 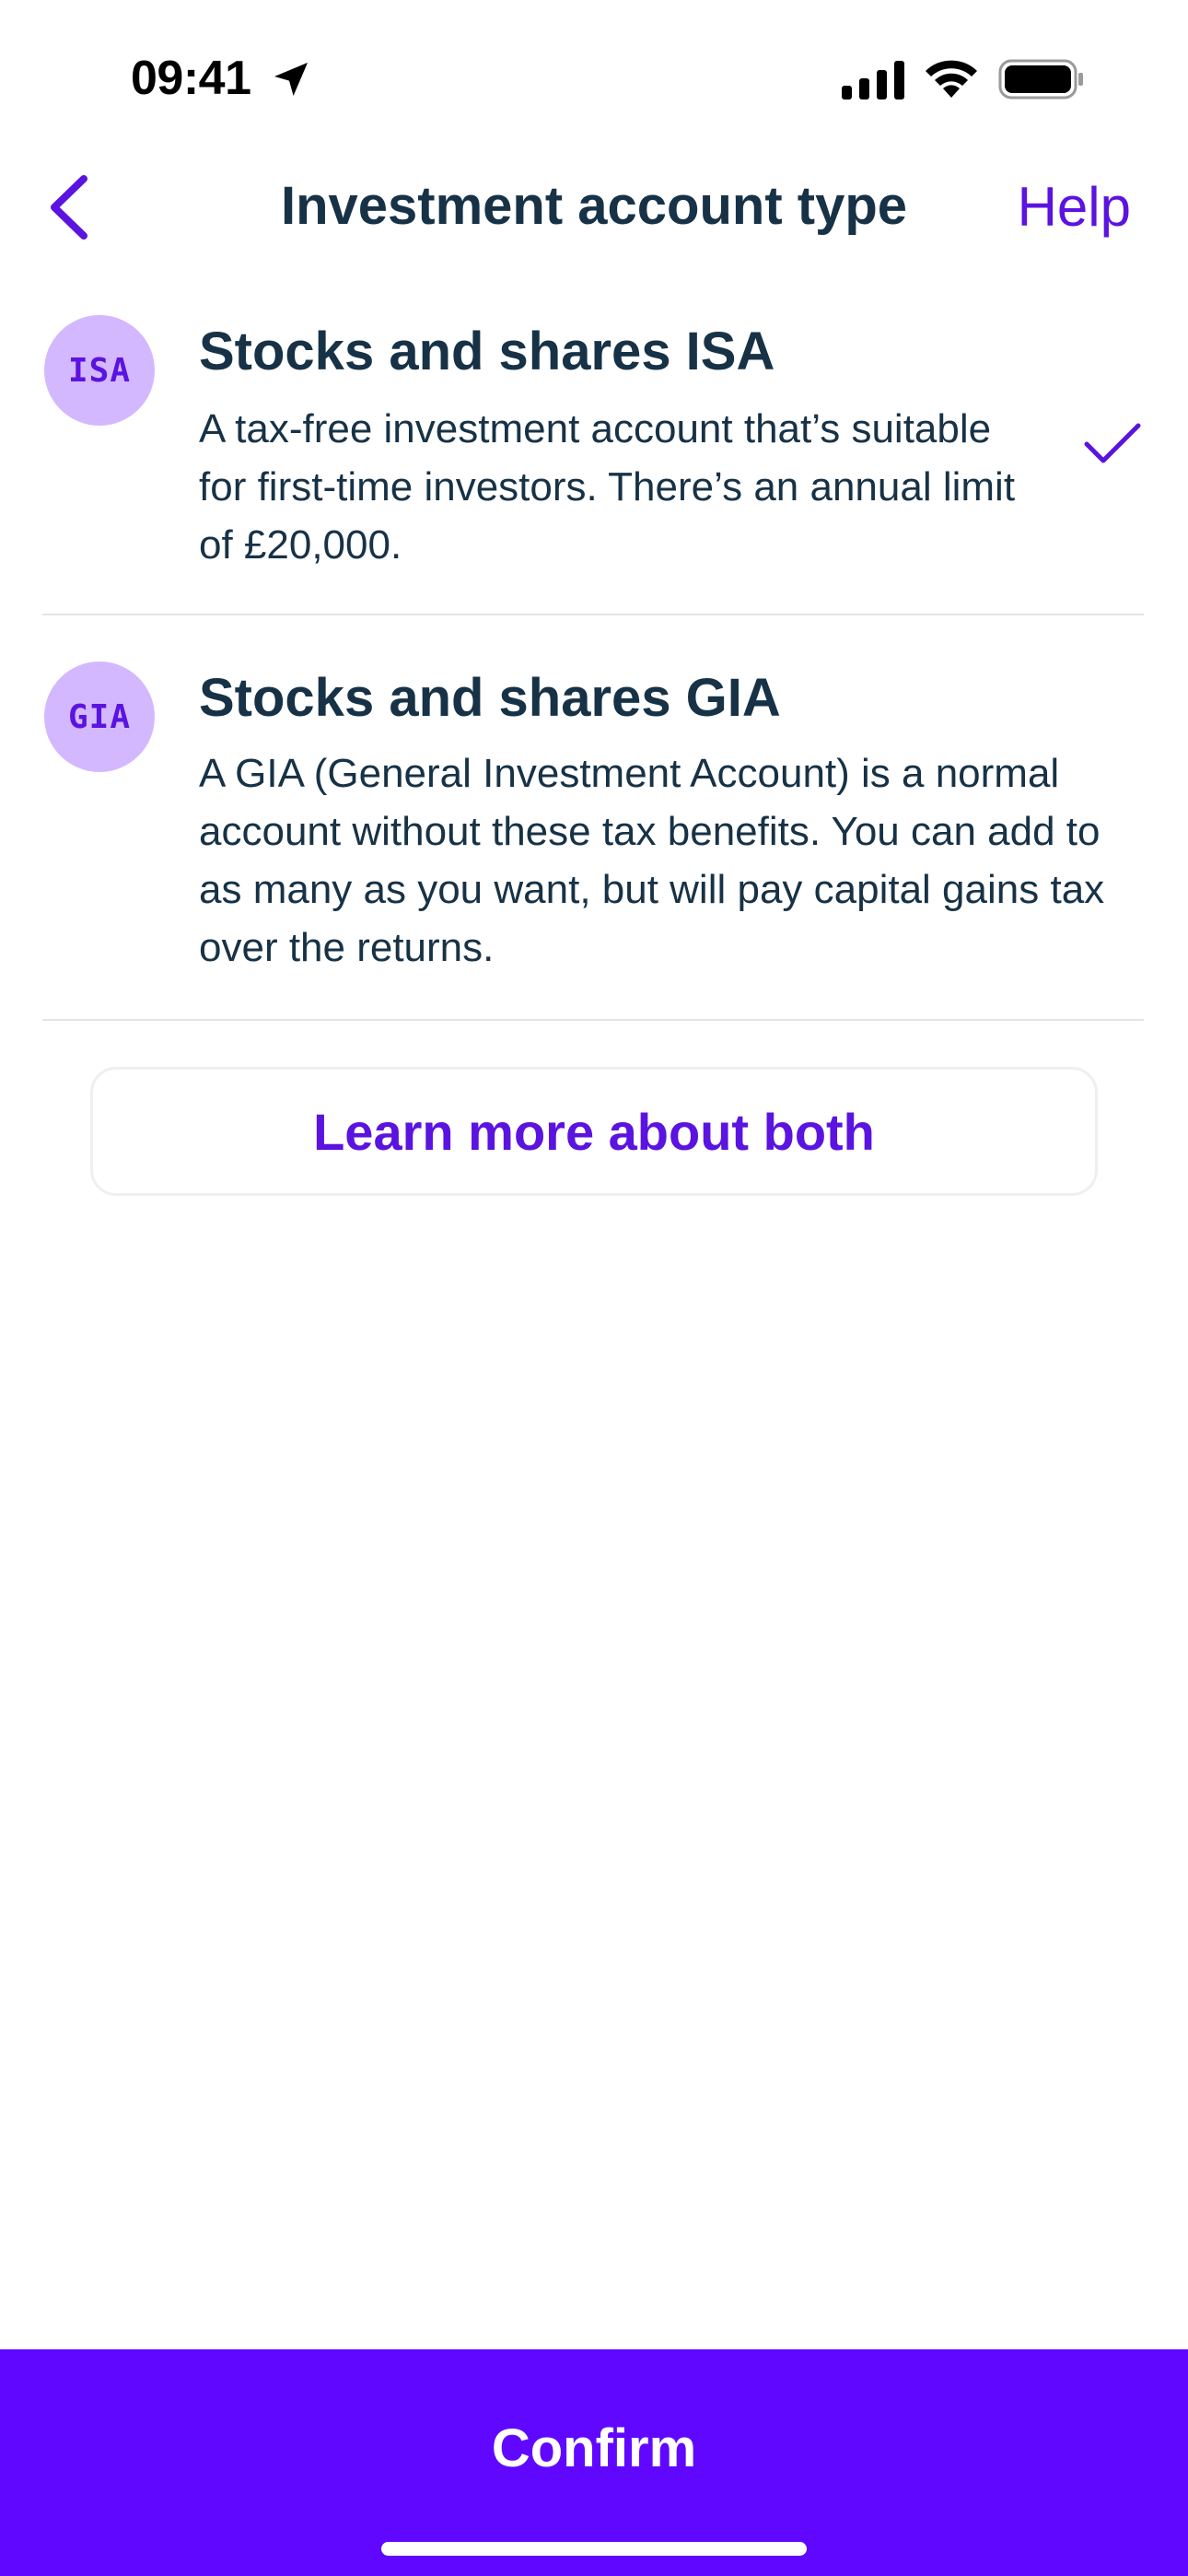 I want to click on learn-more-button: Learn more about both, so click(x=594, y=1131).